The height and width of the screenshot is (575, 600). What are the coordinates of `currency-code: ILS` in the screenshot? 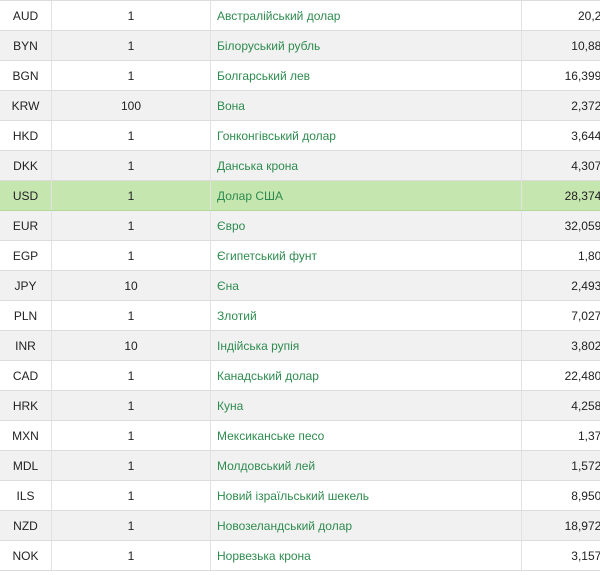 It's located at (26, 495).